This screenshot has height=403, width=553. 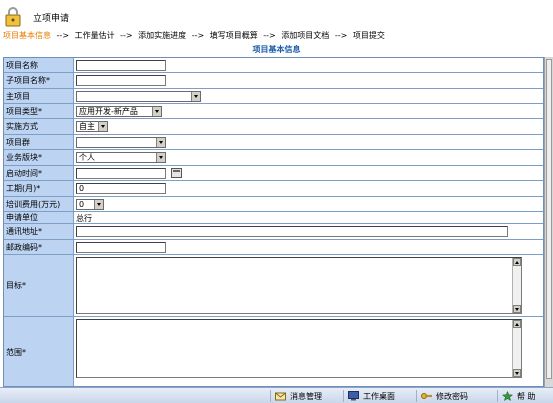 I want to click on envelope-icon, so click(x=280, y=396).